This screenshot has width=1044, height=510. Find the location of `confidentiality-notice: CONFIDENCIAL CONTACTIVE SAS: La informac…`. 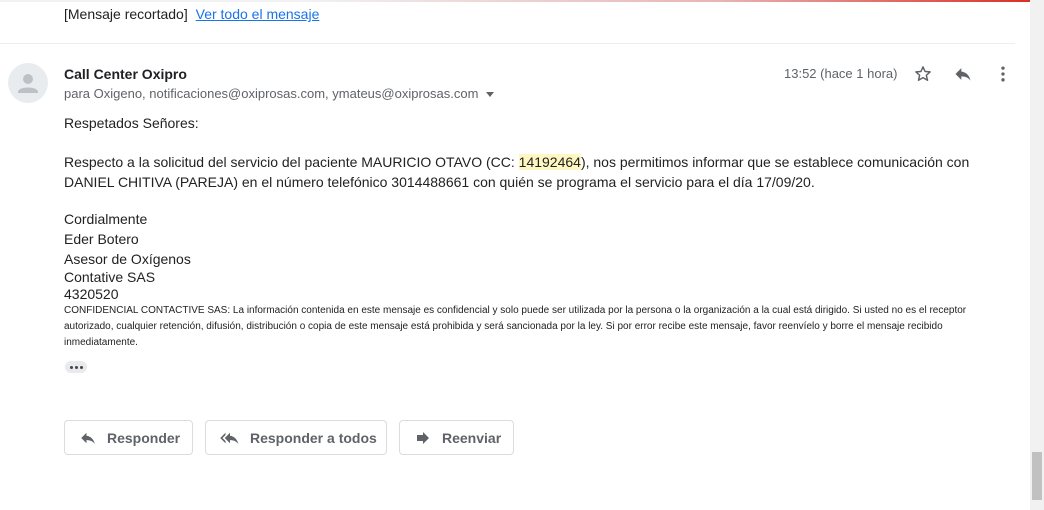

confidentiality-notice: CONFIDENCIAL CONTACTIVE SAS: La informac… is located at coordinates (515, 326).